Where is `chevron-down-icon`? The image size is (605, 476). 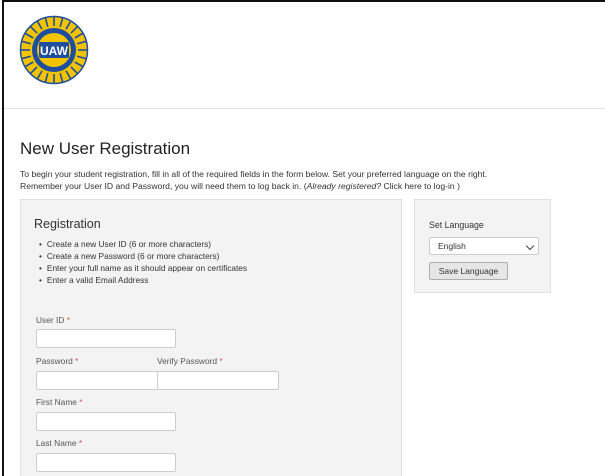 chevron-down-icon is located at coordinates (530, 246).